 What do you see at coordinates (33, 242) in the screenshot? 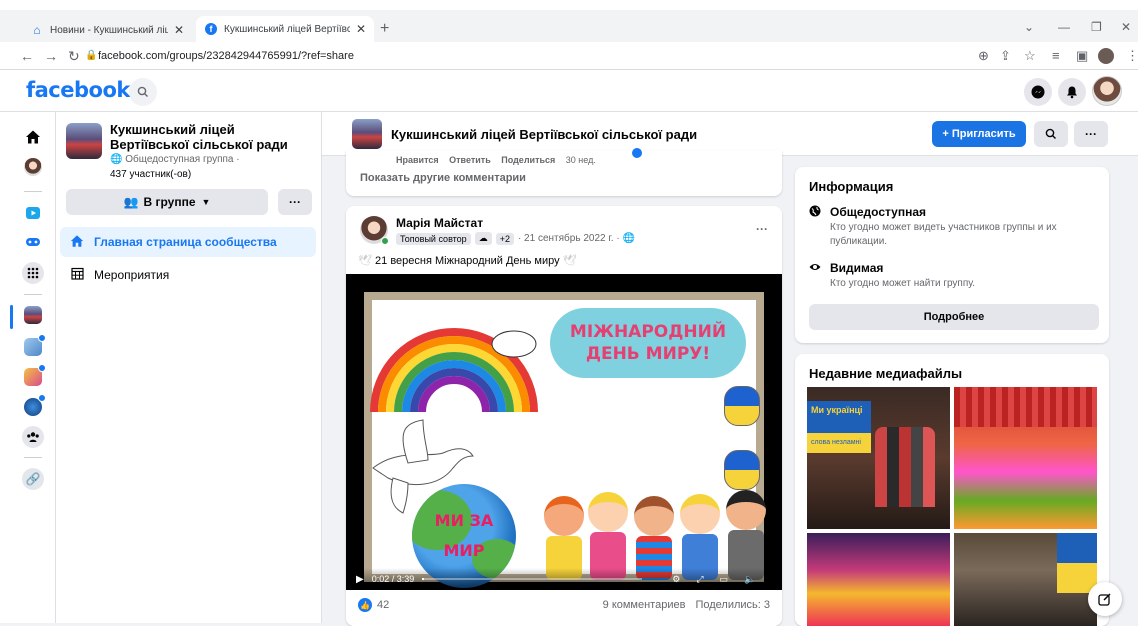
I see `gaming-icon` at bounding box center [33, 242].